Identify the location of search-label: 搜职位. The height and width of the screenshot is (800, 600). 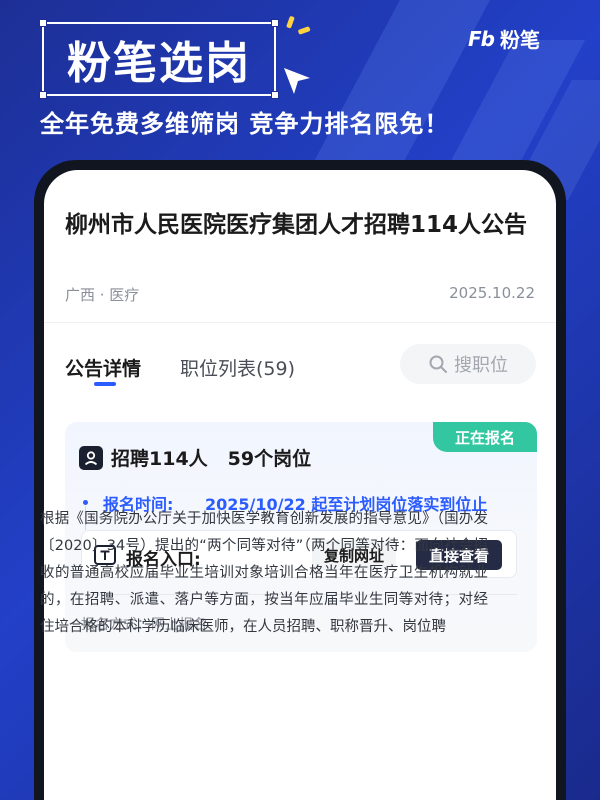
(481, 365).